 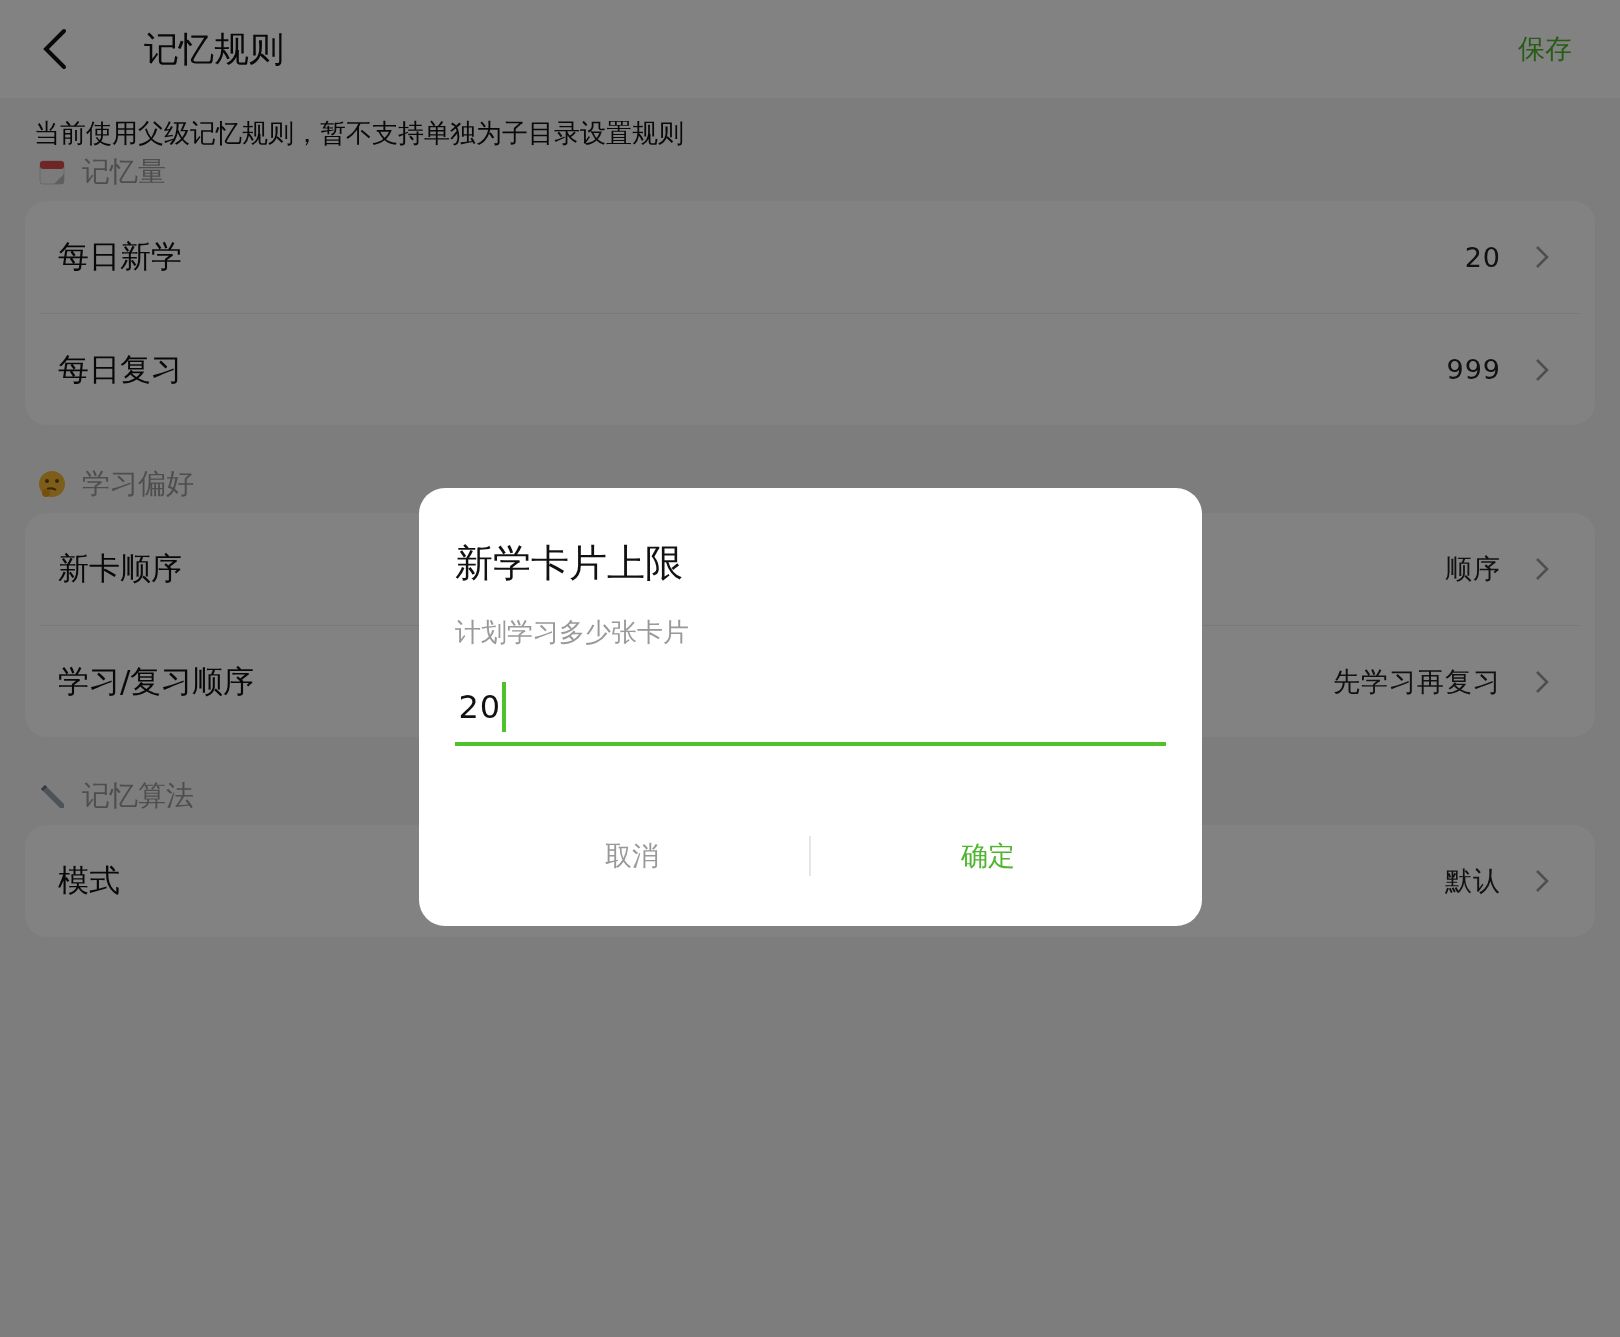 I want to click on input-field: 20, so click(x=810, y=709).